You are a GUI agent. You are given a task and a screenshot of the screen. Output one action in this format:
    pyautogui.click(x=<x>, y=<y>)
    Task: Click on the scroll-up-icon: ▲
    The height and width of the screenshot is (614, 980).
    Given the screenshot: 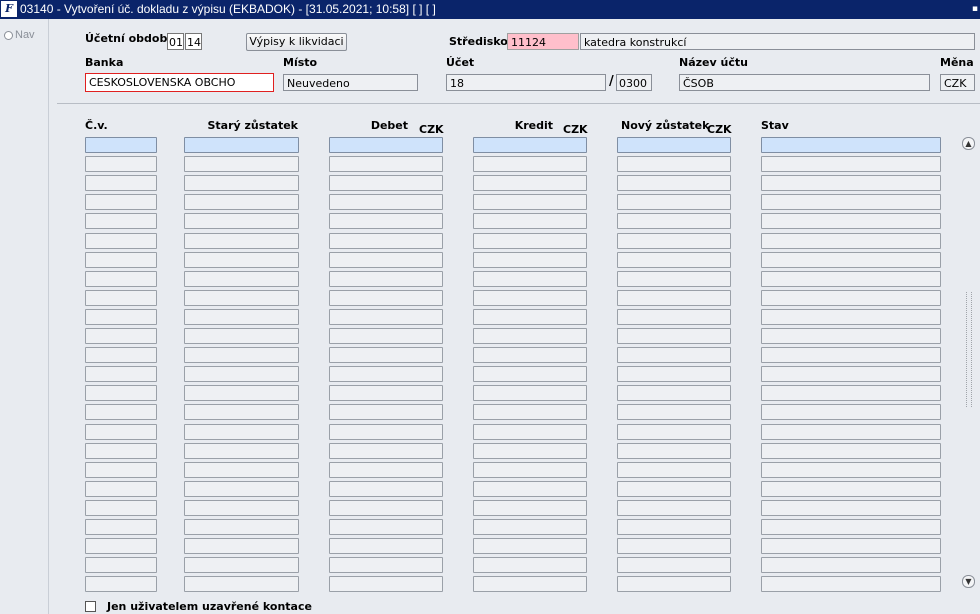 What is the action you would take?
    pyautogui.click(x=968, y=143)
    